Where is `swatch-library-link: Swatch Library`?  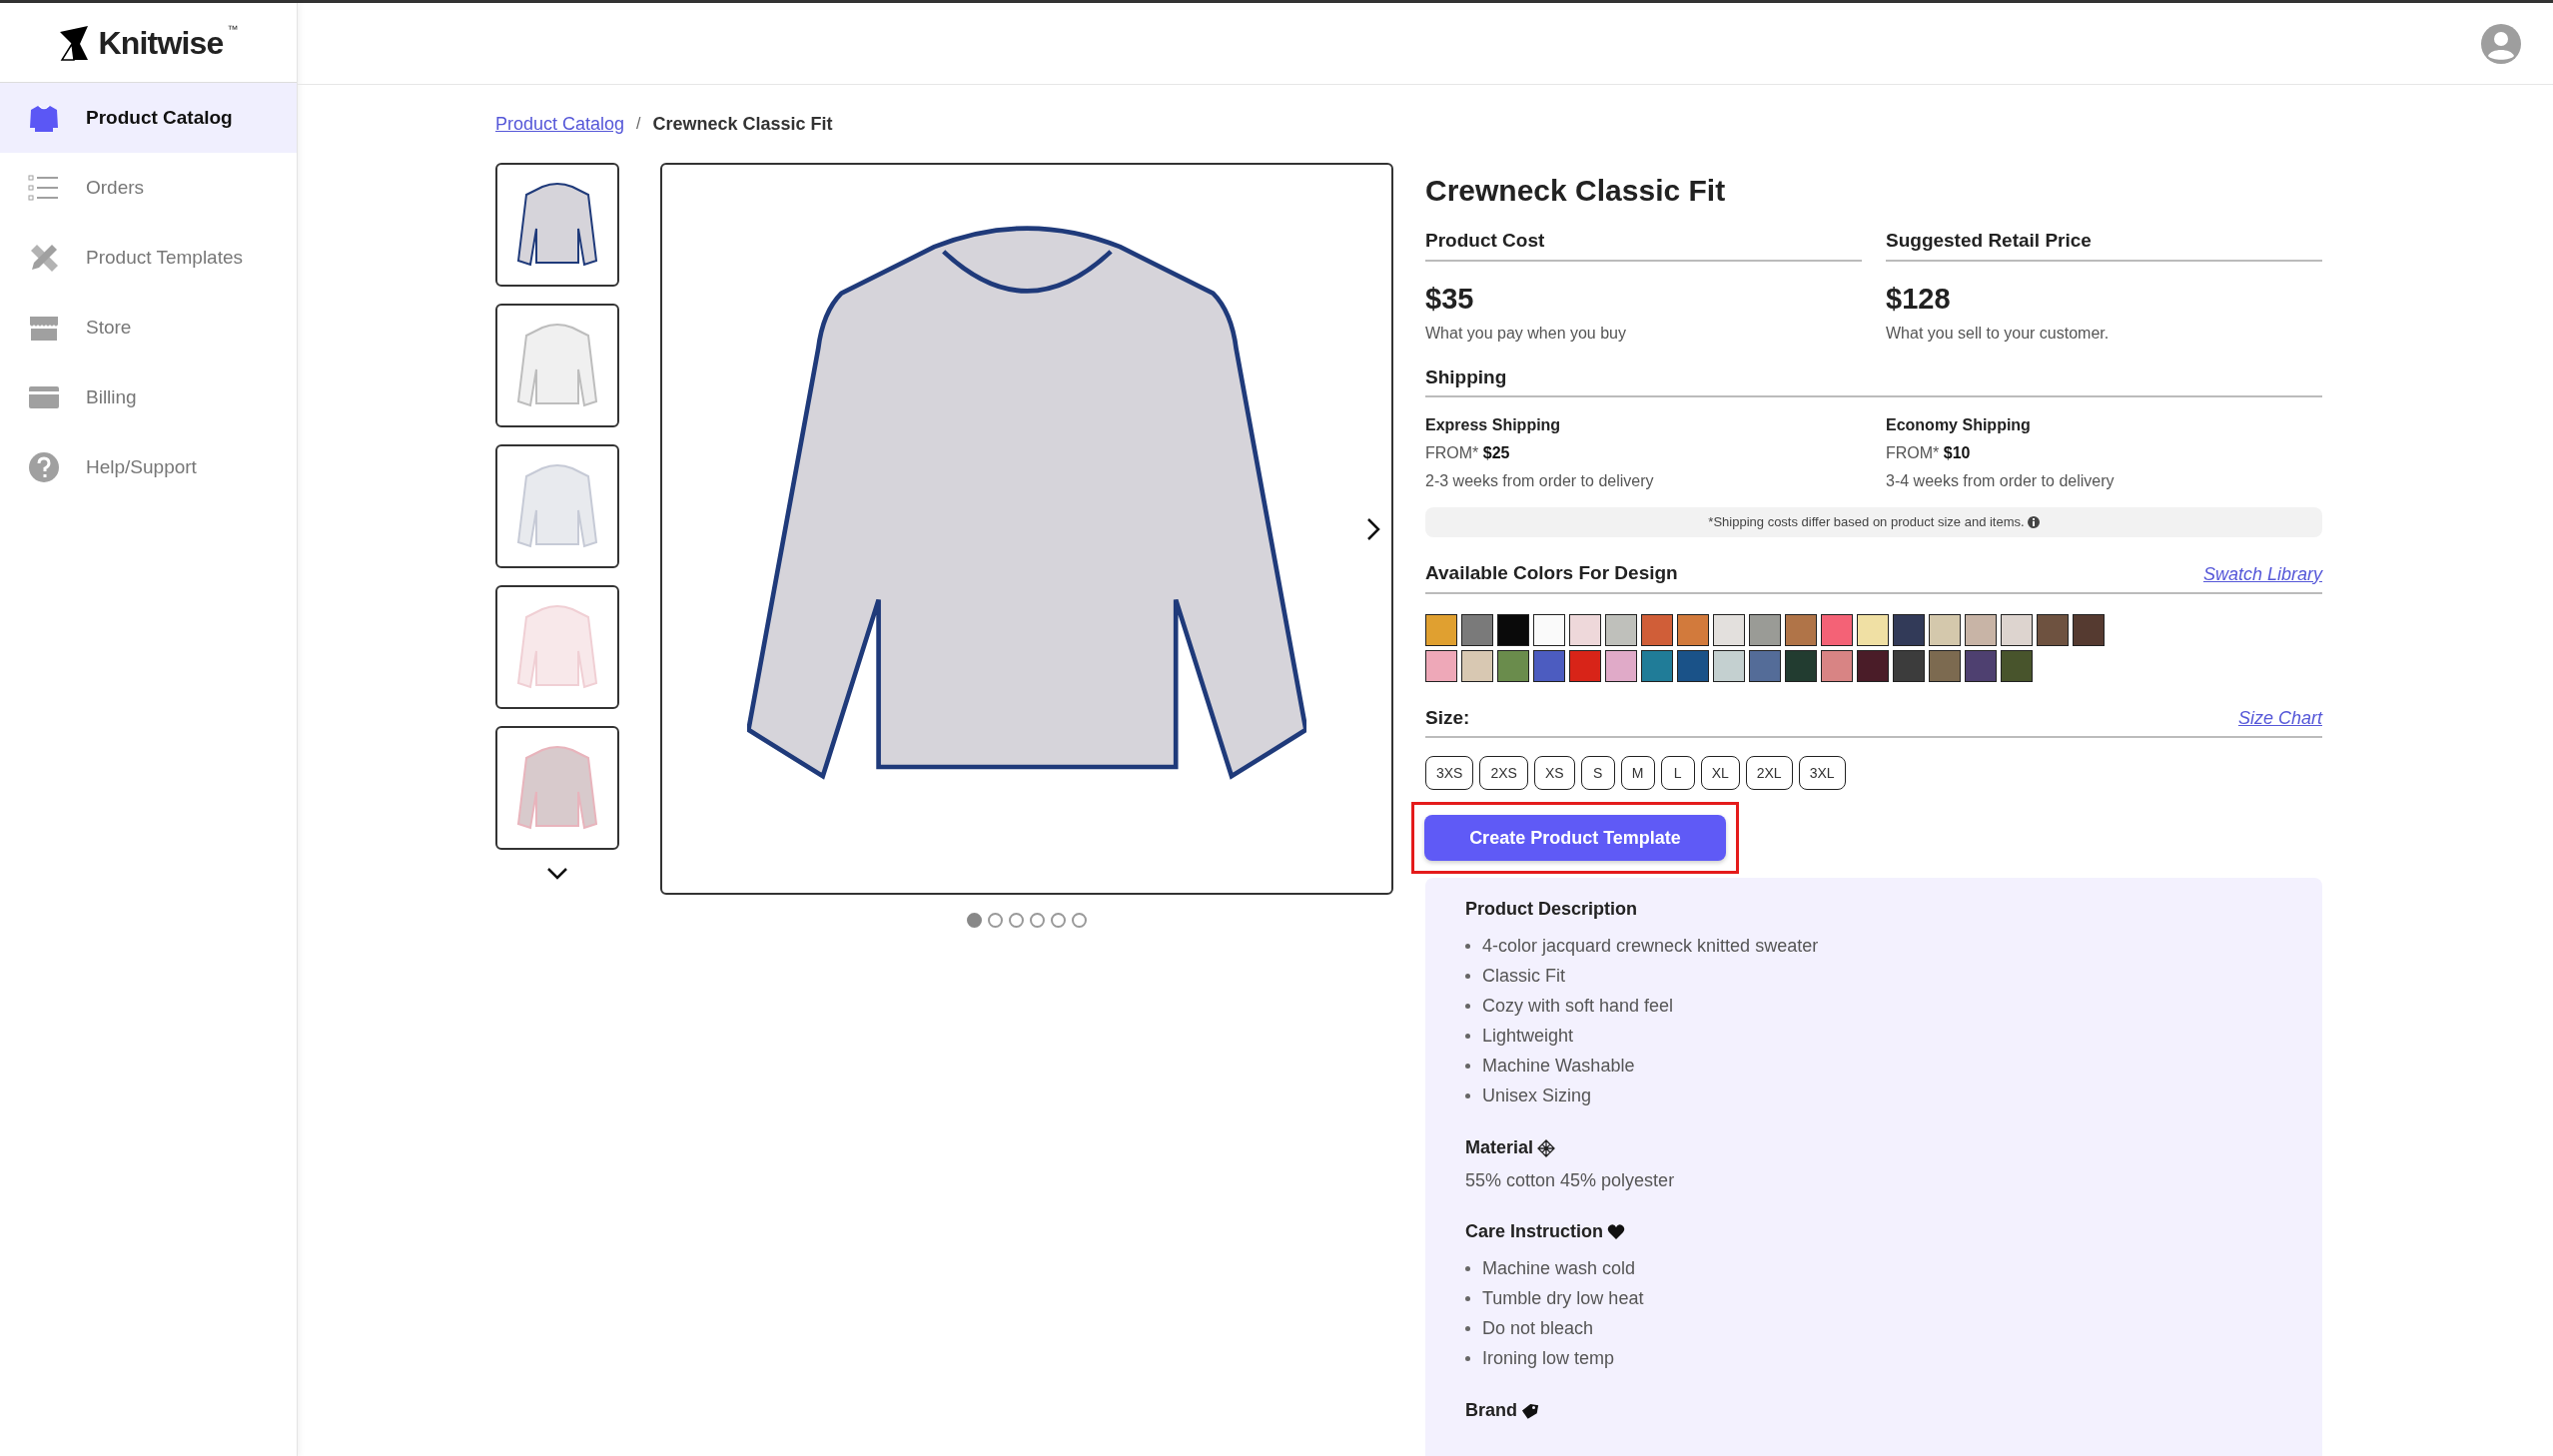 swatch-library-link: Swatch Library is located at coordinates (2262, 574).